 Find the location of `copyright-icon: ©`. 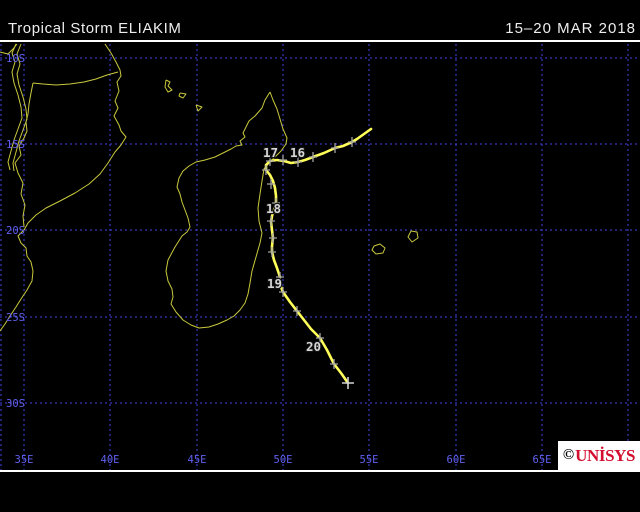

copyright-icon: © is located at coordinates (568, 455).